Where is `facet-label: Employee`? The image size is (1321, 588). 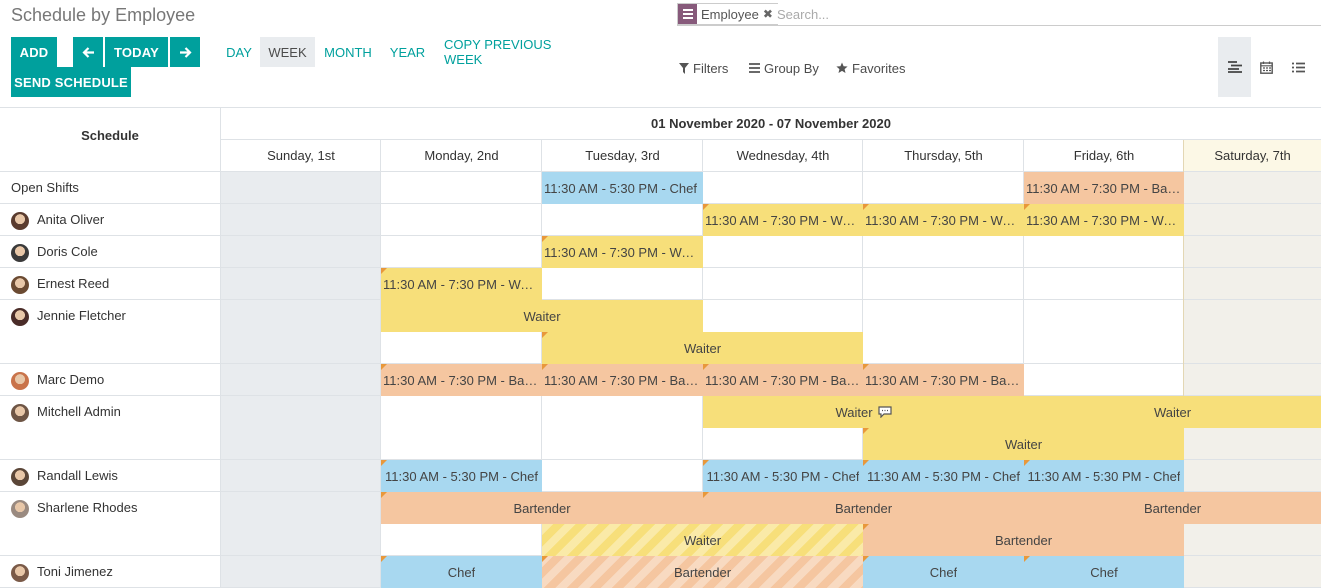 facet-label: Employee is located at coordinates (730, 14).